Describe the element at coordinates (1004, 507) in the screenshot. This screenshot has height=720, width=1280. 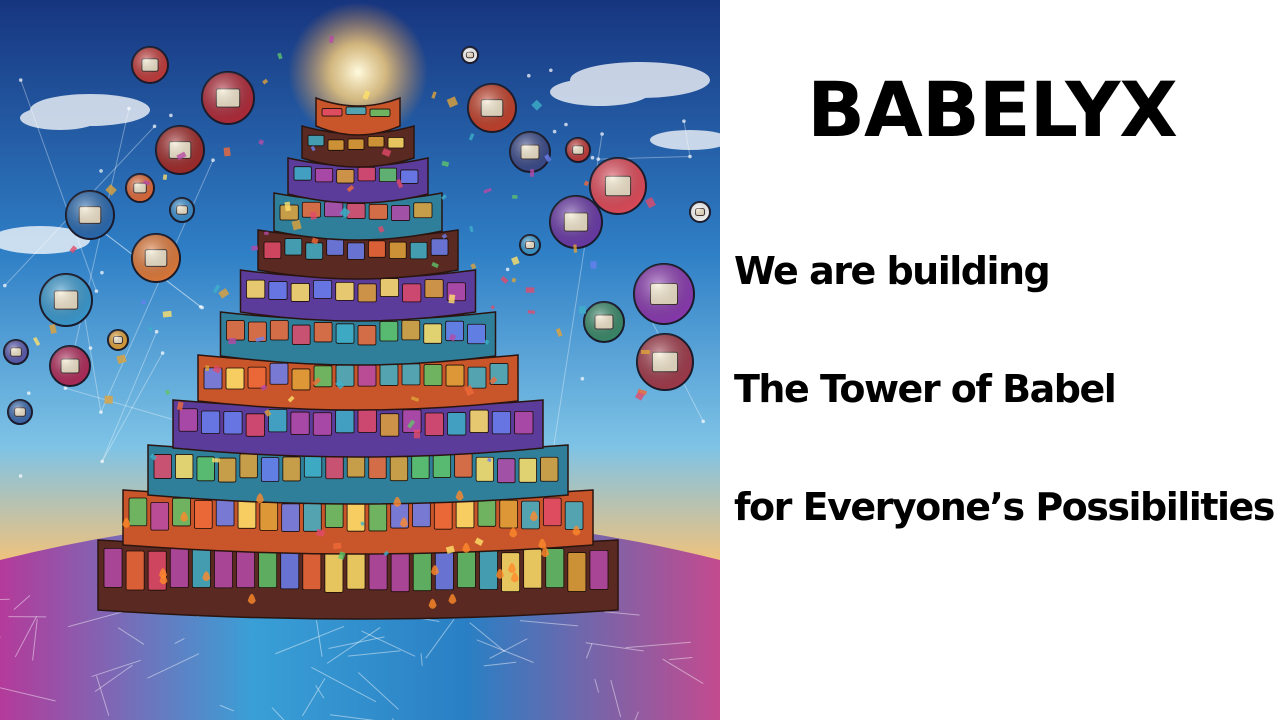
I see `tagline-line-3: for Everyone’s Possibilities` at that location.